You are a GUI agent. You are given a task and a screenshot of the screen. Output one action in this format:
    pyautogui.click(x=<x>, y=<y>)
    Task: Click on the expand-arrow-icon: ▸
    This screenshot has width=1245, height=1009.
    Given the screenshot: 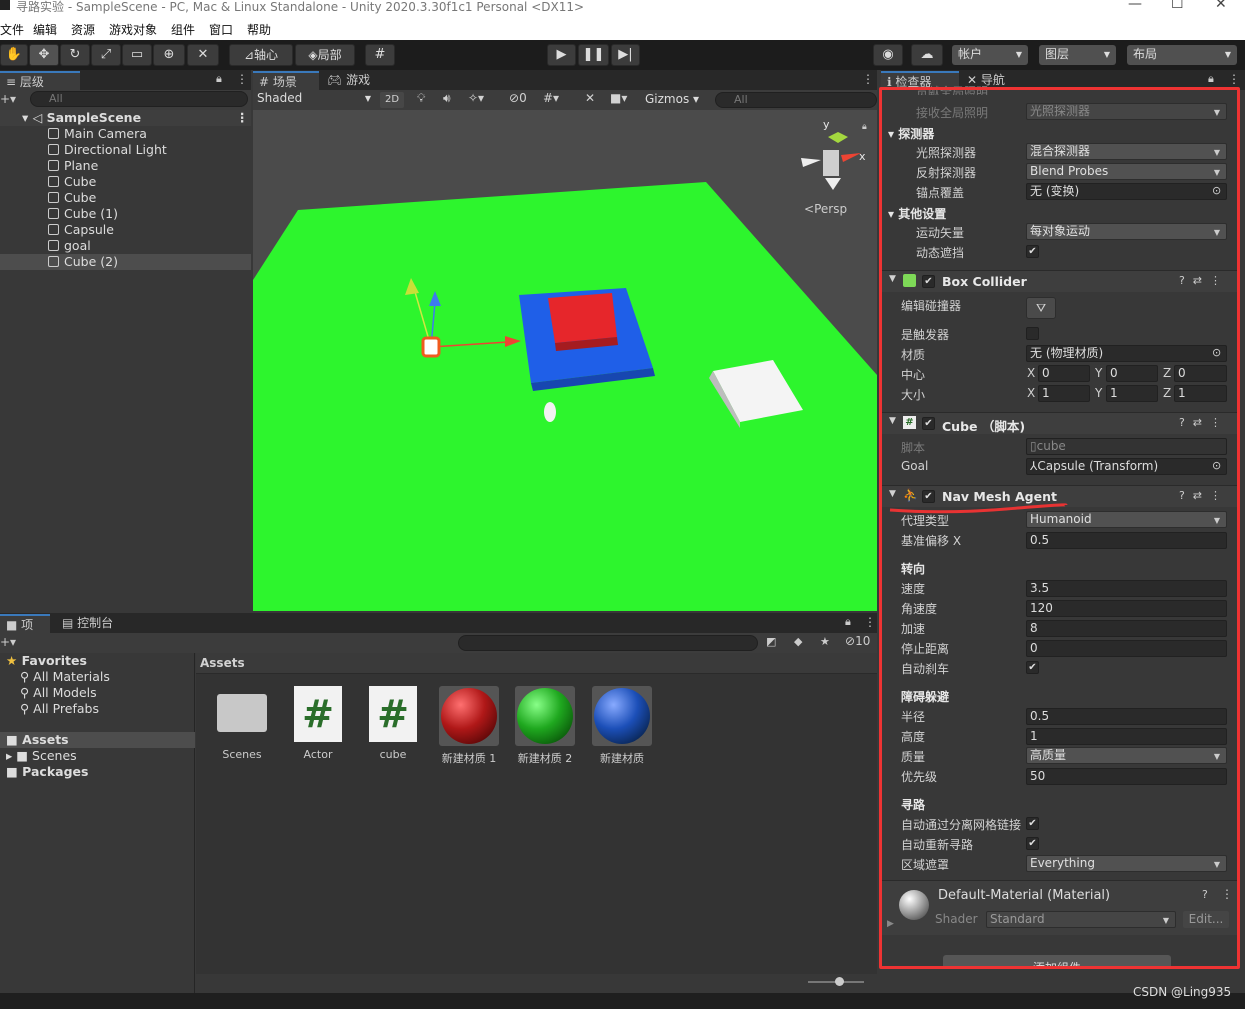 What is the action you would take?
    pyautogui.click(x=11, y=755)
    